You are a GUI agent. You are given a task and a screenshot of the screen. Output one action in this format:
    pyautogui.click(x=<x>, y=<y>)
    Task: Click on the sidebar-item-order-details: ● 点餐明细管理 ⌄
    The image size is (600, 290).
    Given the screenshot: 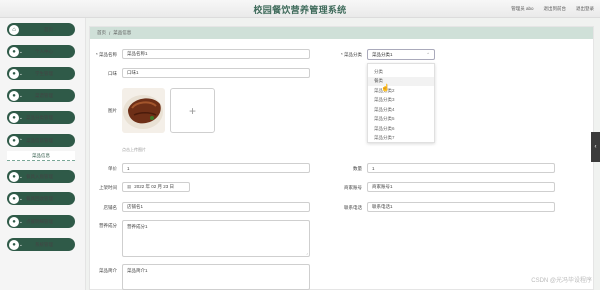 What is the action you would take?
    pyautogui.click(x=41, y=221)
    